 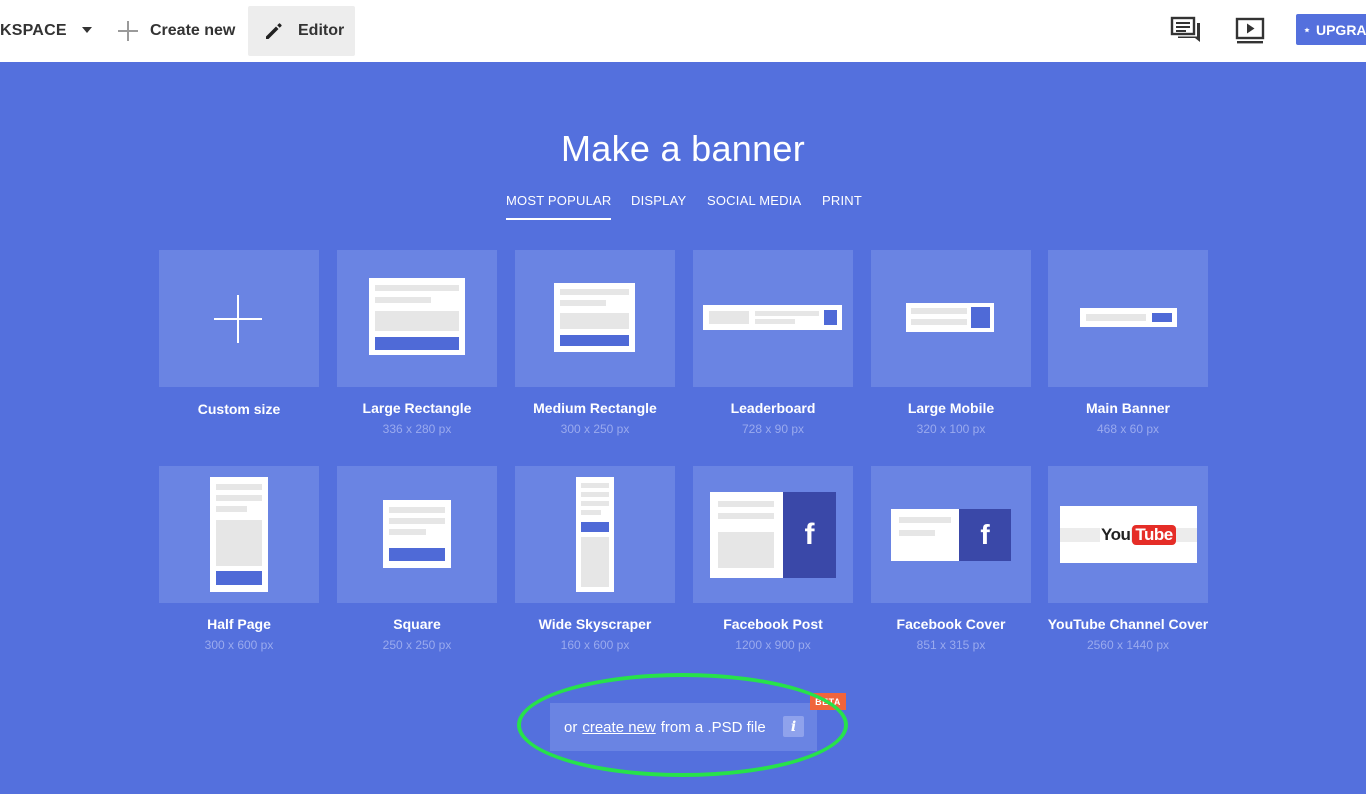 What do you see at coordinates (1250, 31) in the screenshot?
I see `present-icon` at bounding box center [1250, 31].